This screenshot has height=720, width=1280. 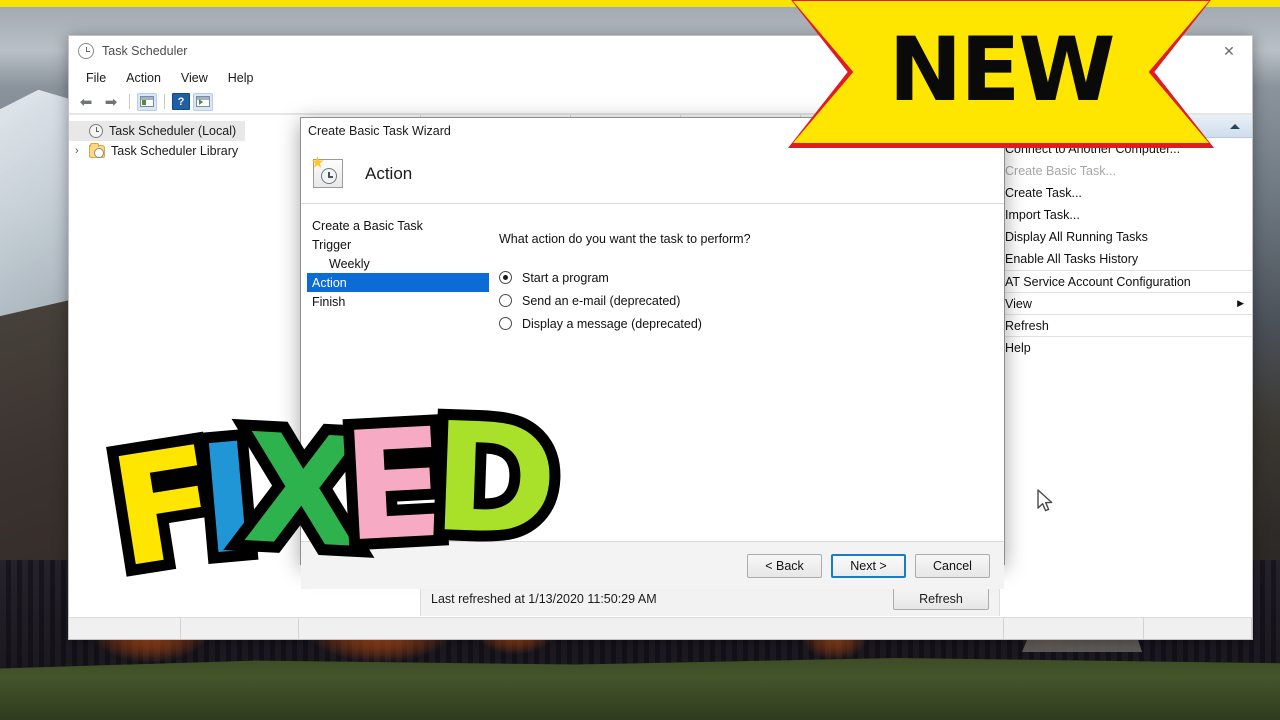 I want to click on graffiti-letter: D, so click(x=495, y=480).